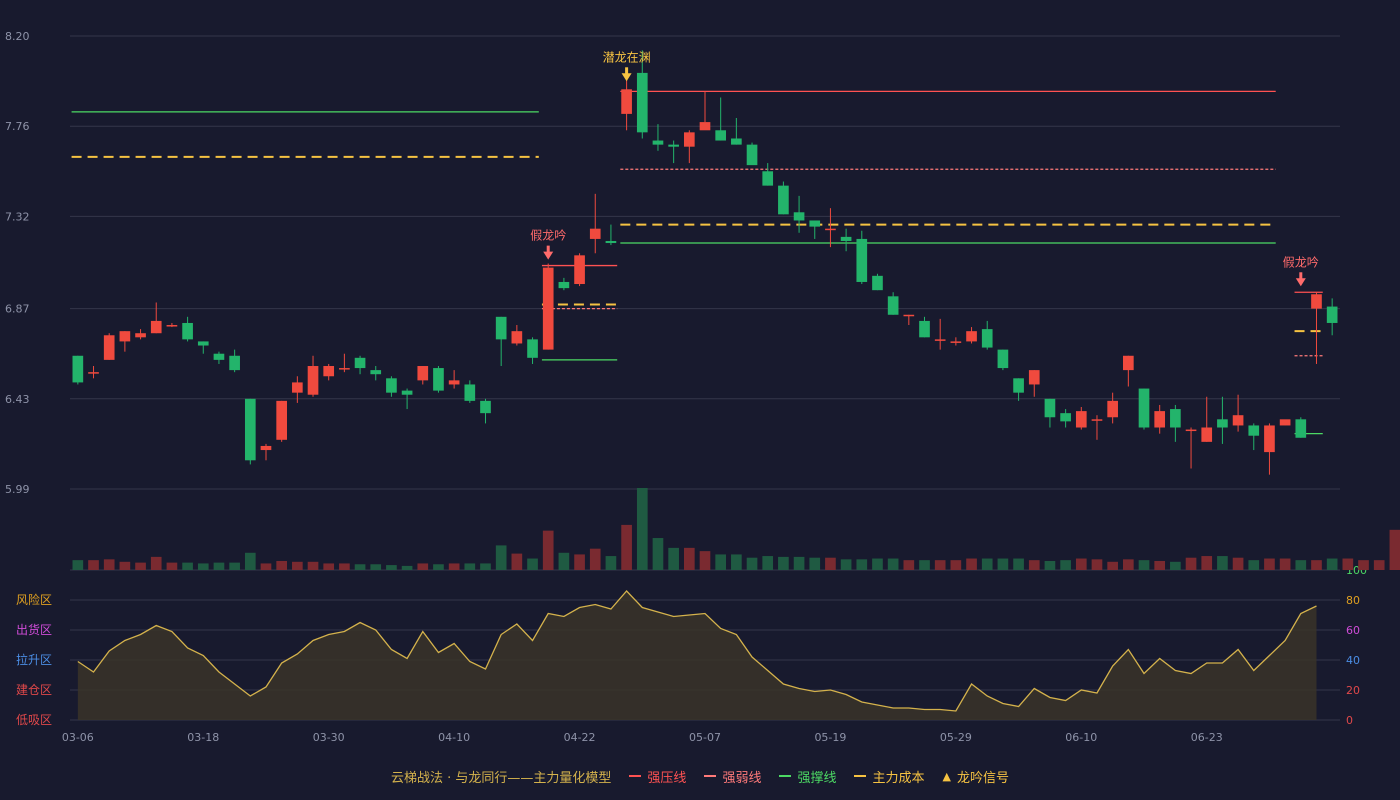  What do you see at coordinates (17, 309) in the screenshot?
I see `price-tick-label: 6.87` at bounding box center [17, 309].